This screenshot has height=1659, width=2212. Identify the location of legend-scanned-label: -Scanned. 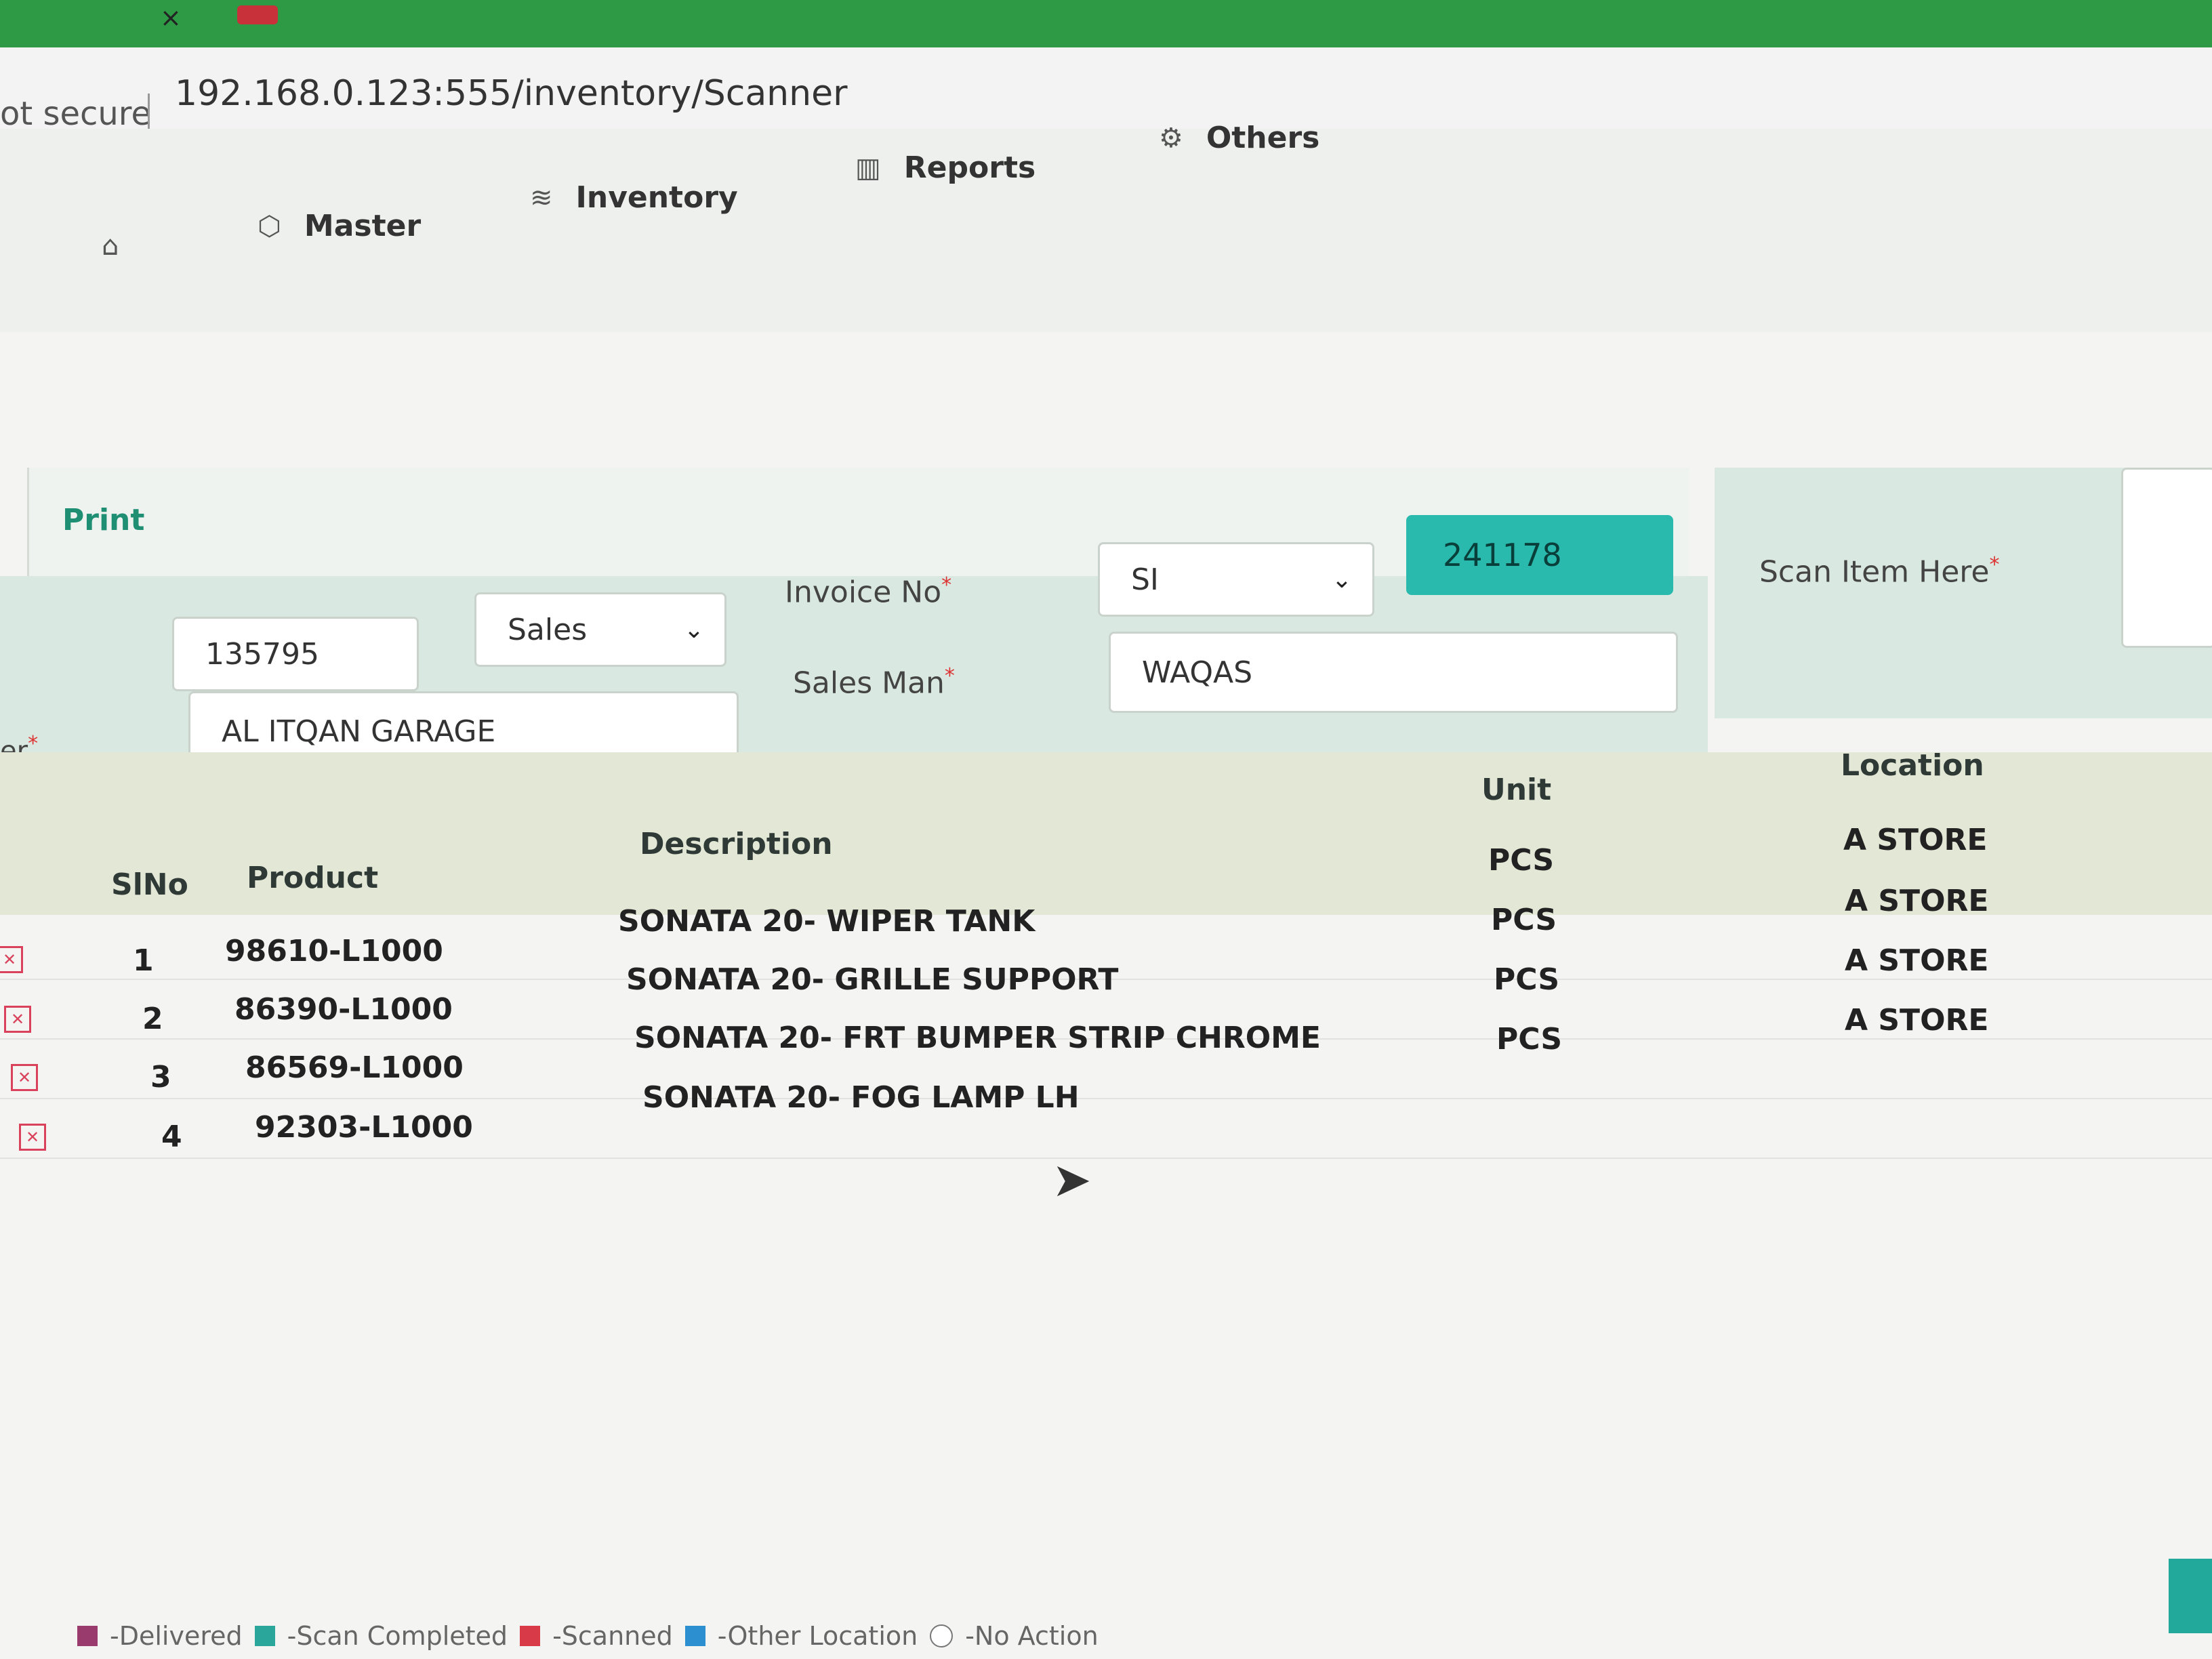
(612, 1636).